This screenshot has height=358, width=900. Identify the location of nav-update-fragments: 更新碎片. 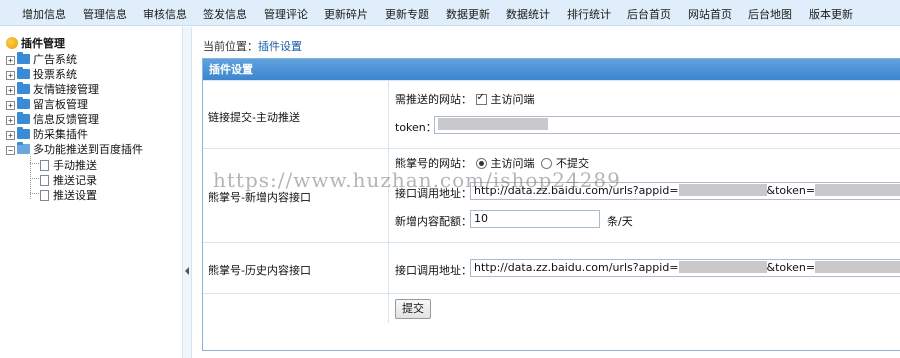
(346, 14).